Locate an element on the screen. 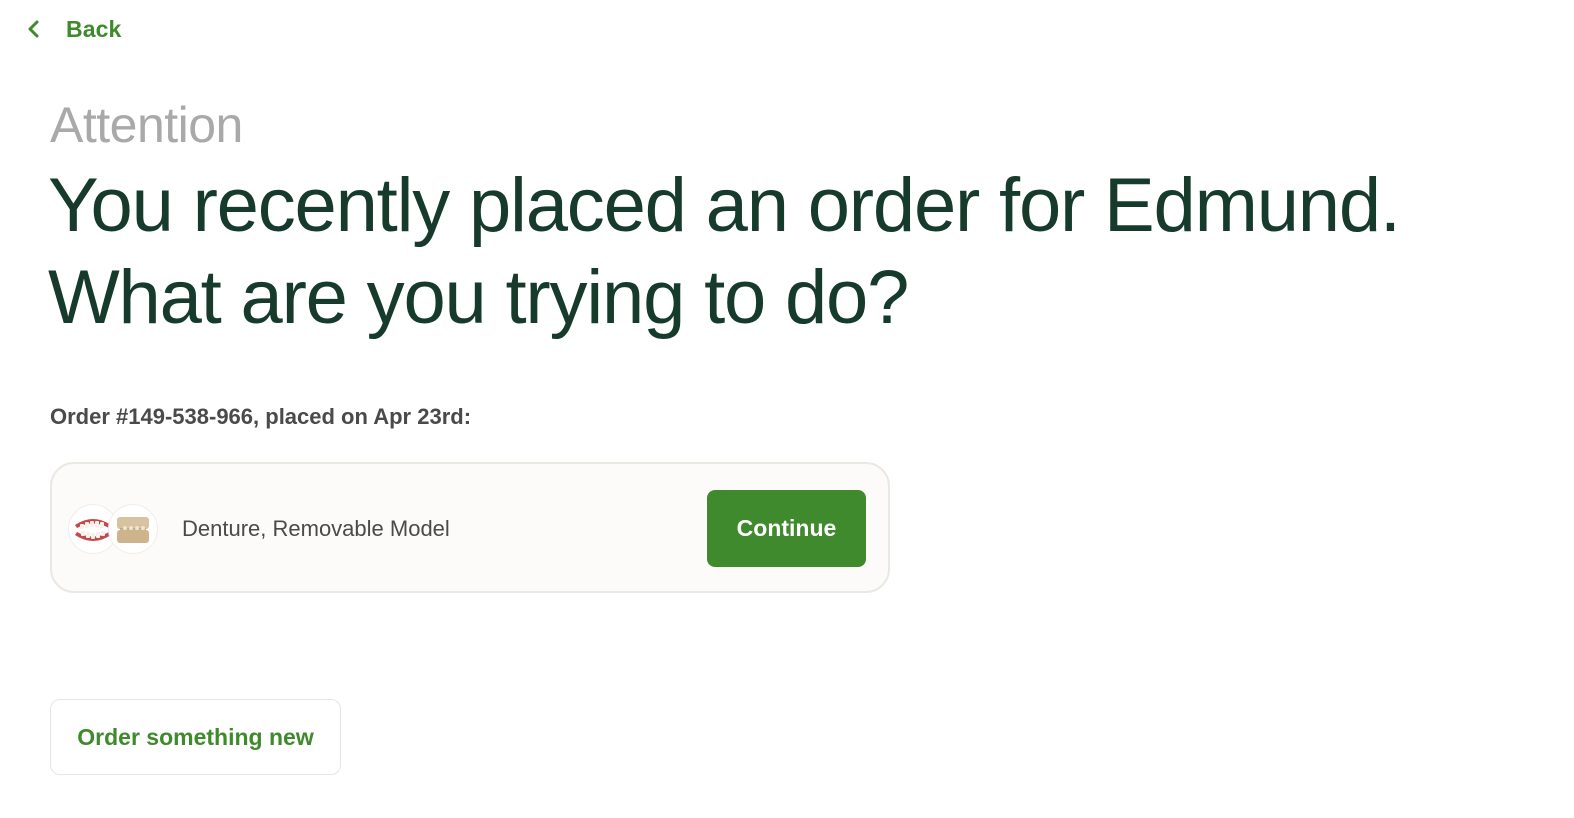  order-something-new-button: Order something new is located at coordinates (195, 737).